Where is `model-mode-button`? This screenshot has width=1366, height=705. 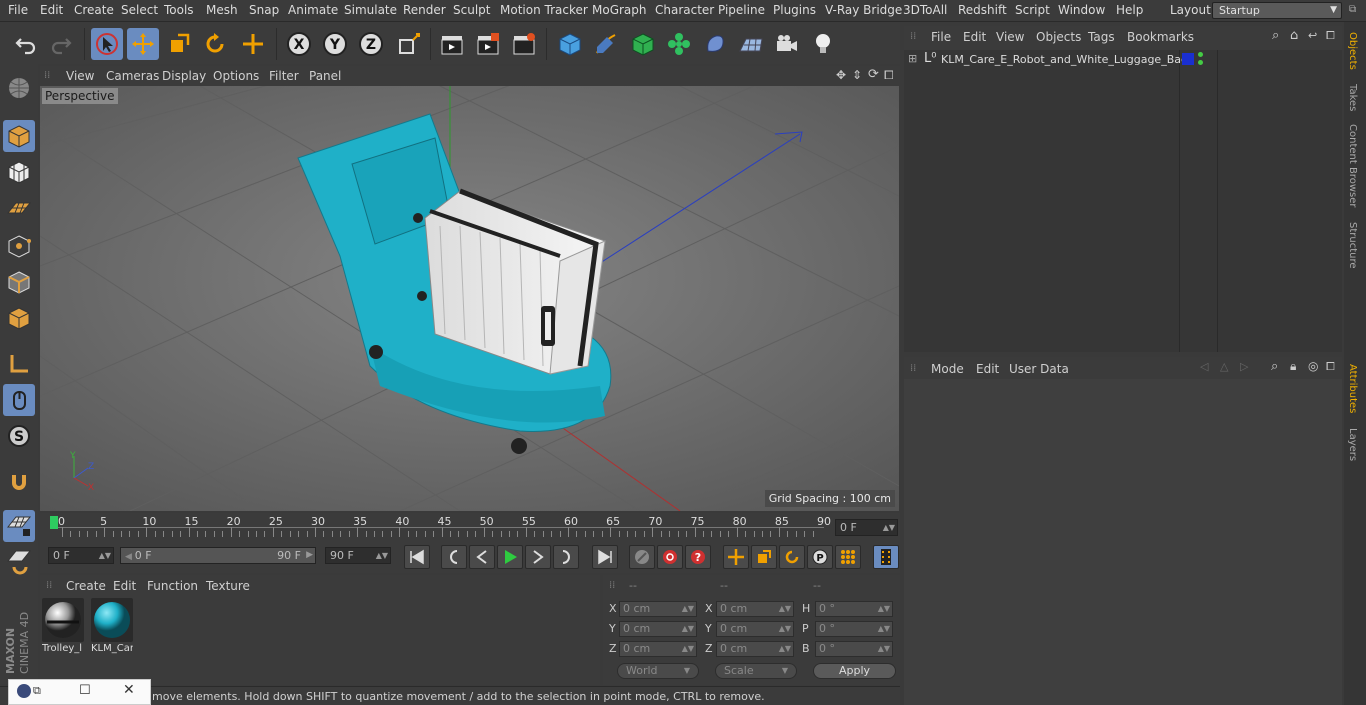 model-mode-button is located at coordinates (19, 136).